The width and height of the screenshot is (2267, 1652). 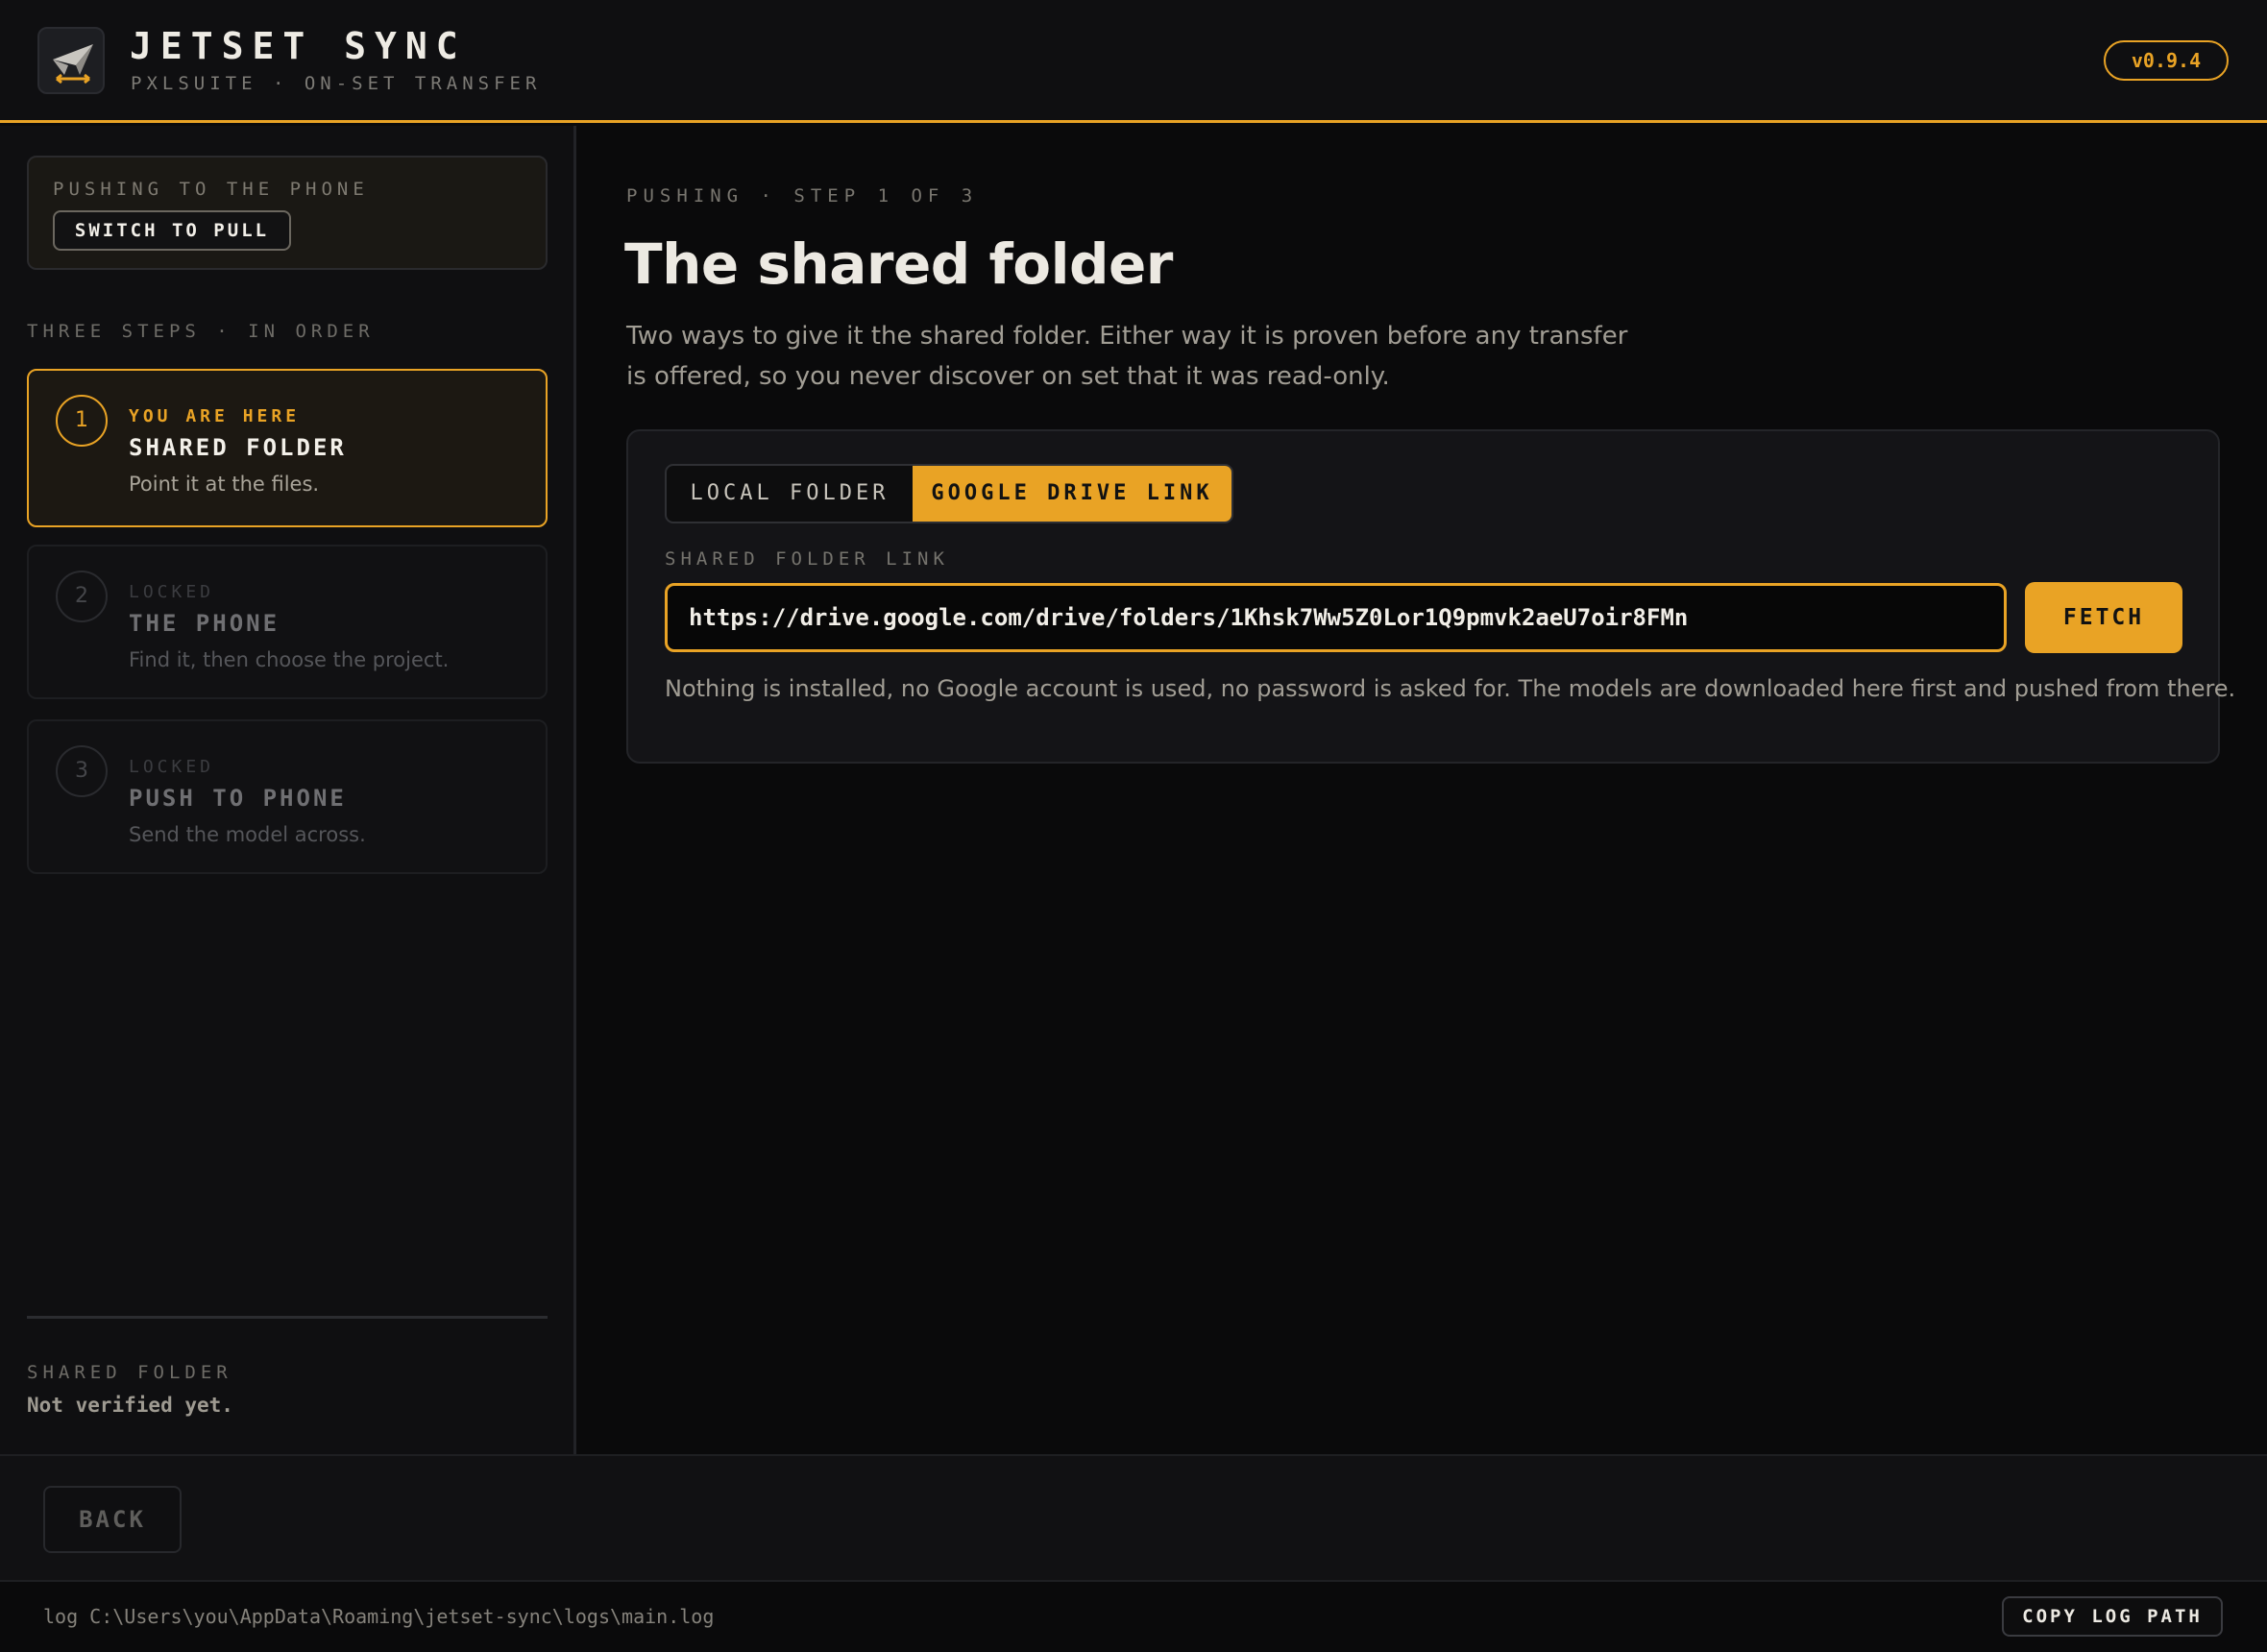 I want to click on app-logo, so click(x=71, y=60).